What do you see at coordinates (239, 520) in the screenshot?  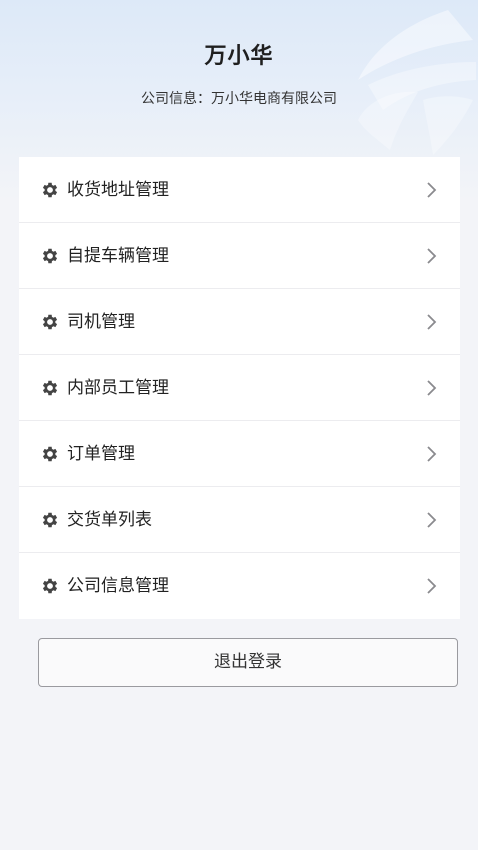 I see `menu-item-delivery-list: 交货单列表` at bounding box center [239, 520].